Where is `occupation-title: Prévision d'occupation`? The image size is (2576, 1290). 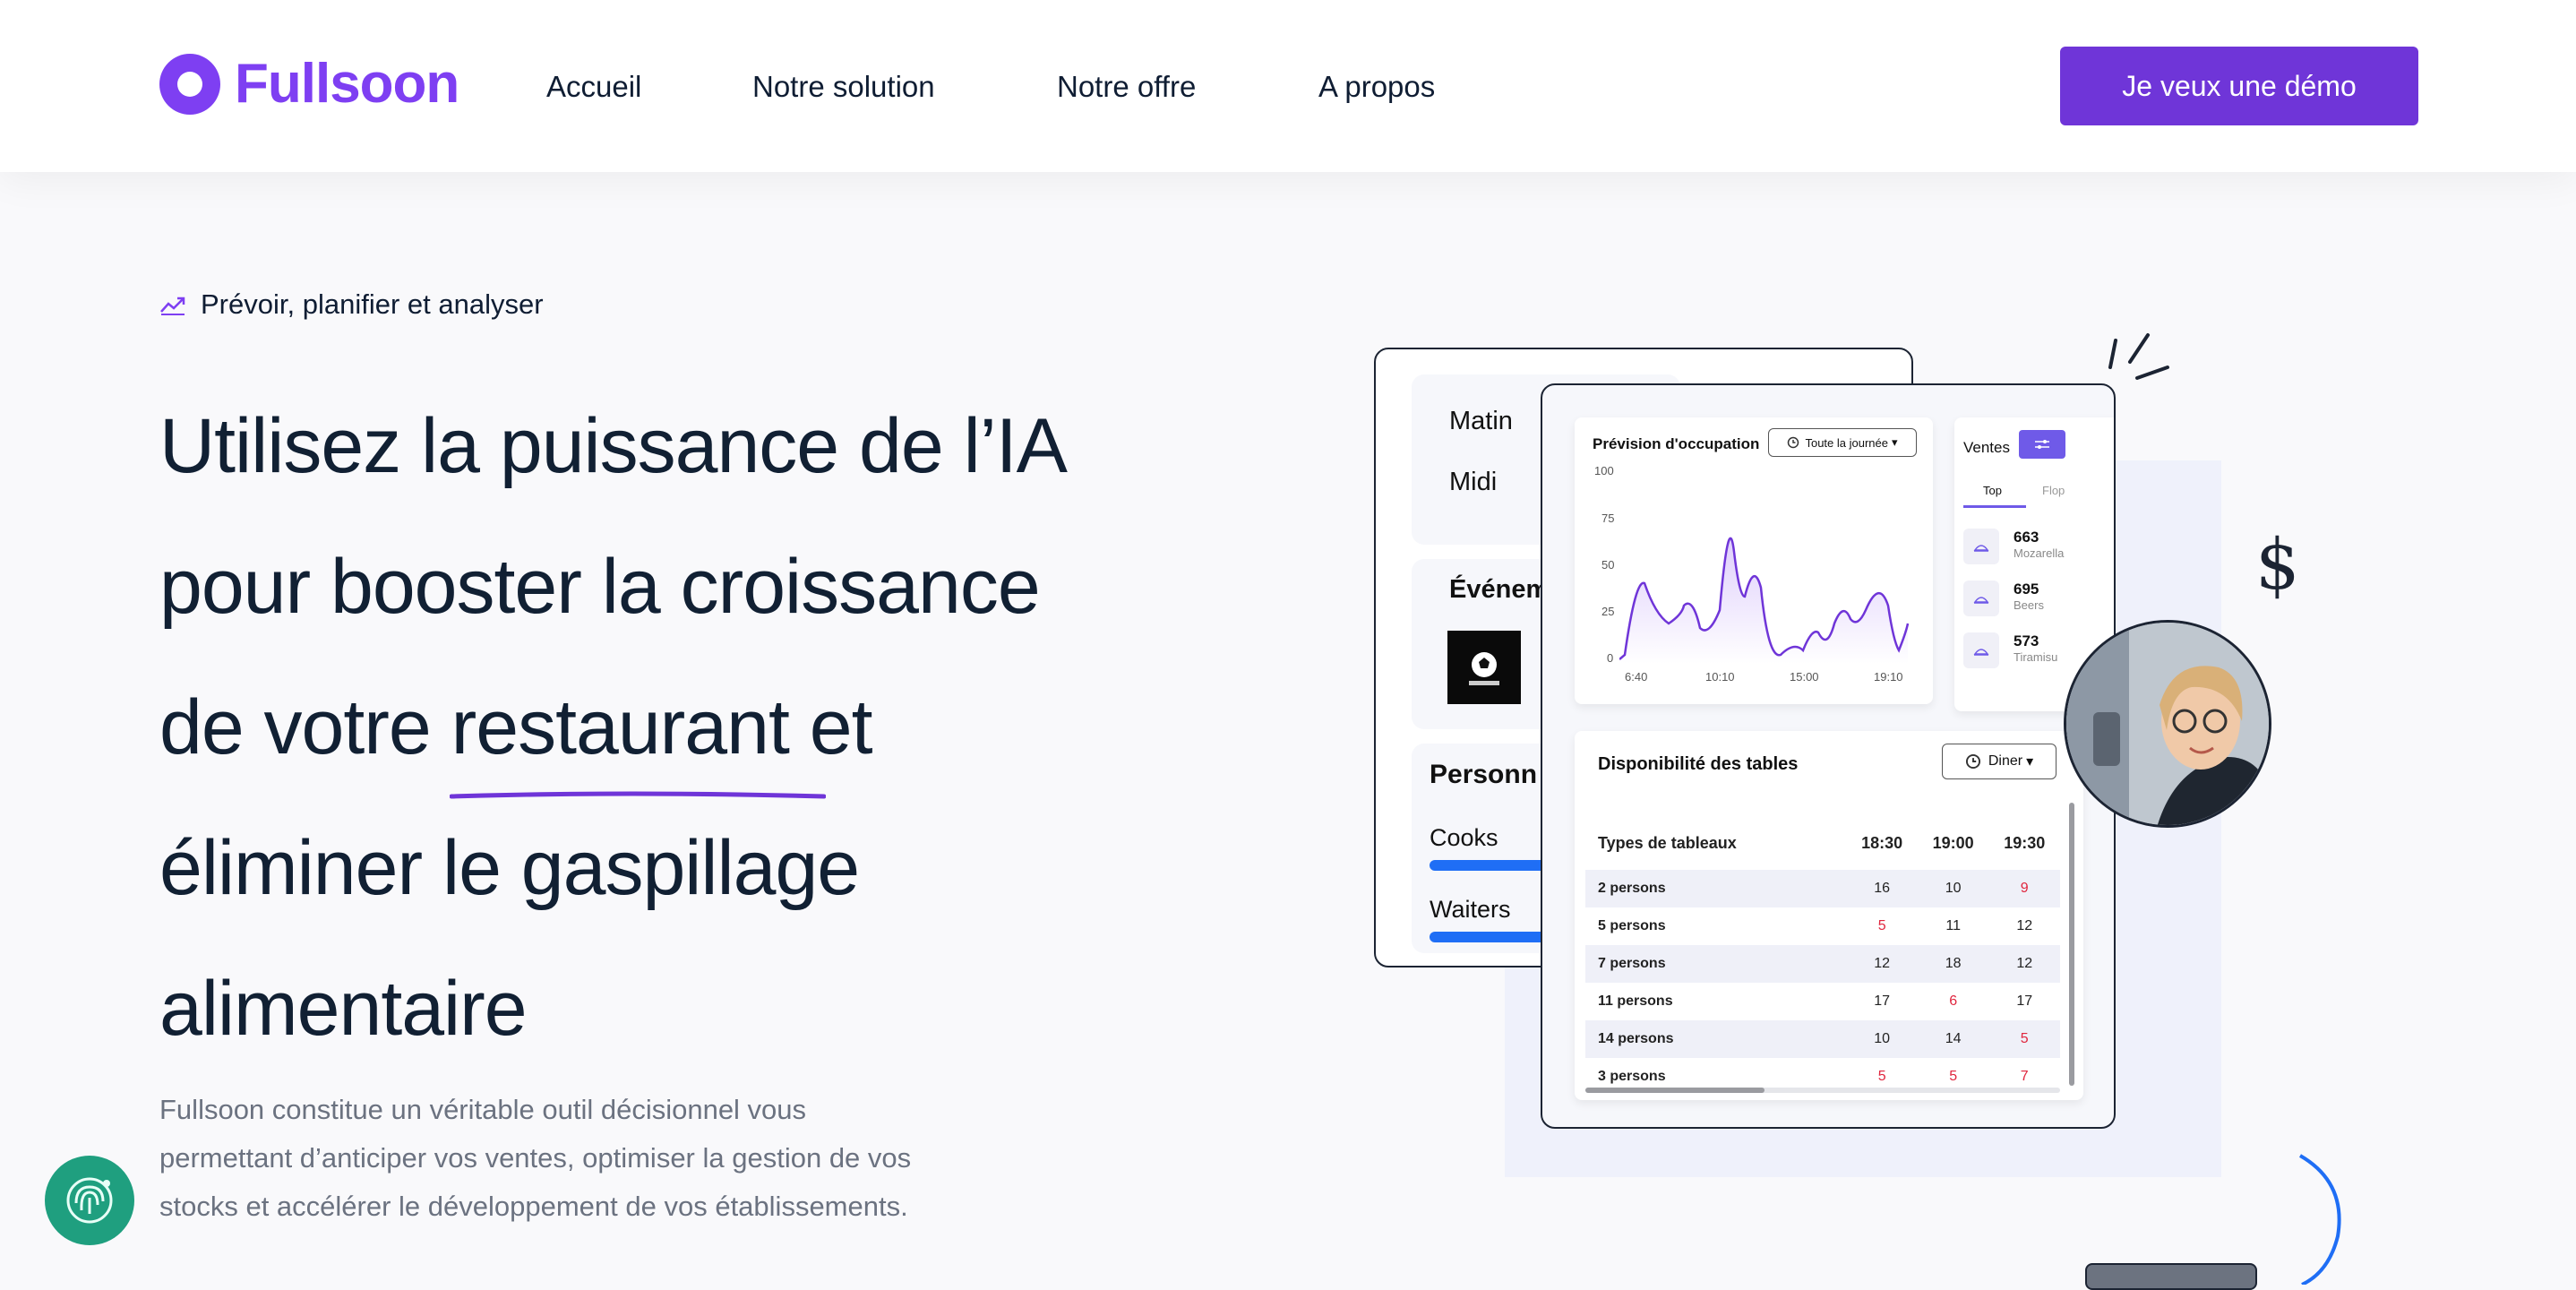 occupation-title: Prévision d'occupation is located at coordinates (1676, 443).